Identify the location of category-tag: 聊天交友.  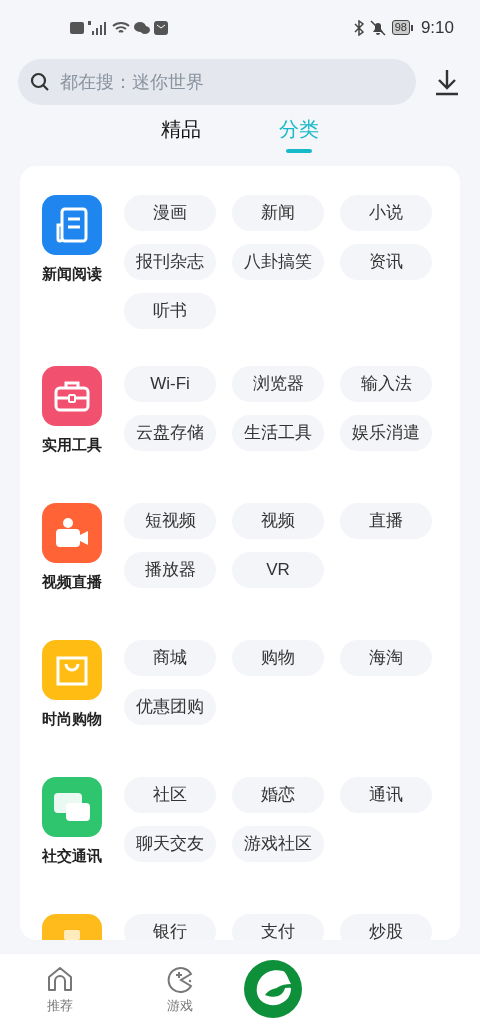
(170, 844).